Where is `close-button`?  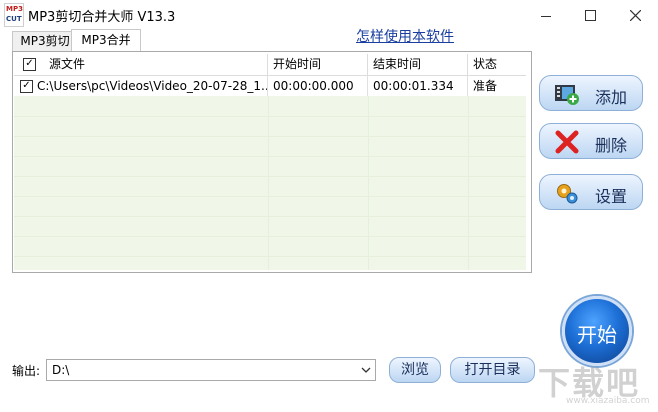
close-button is located at coordinates (635, 15).